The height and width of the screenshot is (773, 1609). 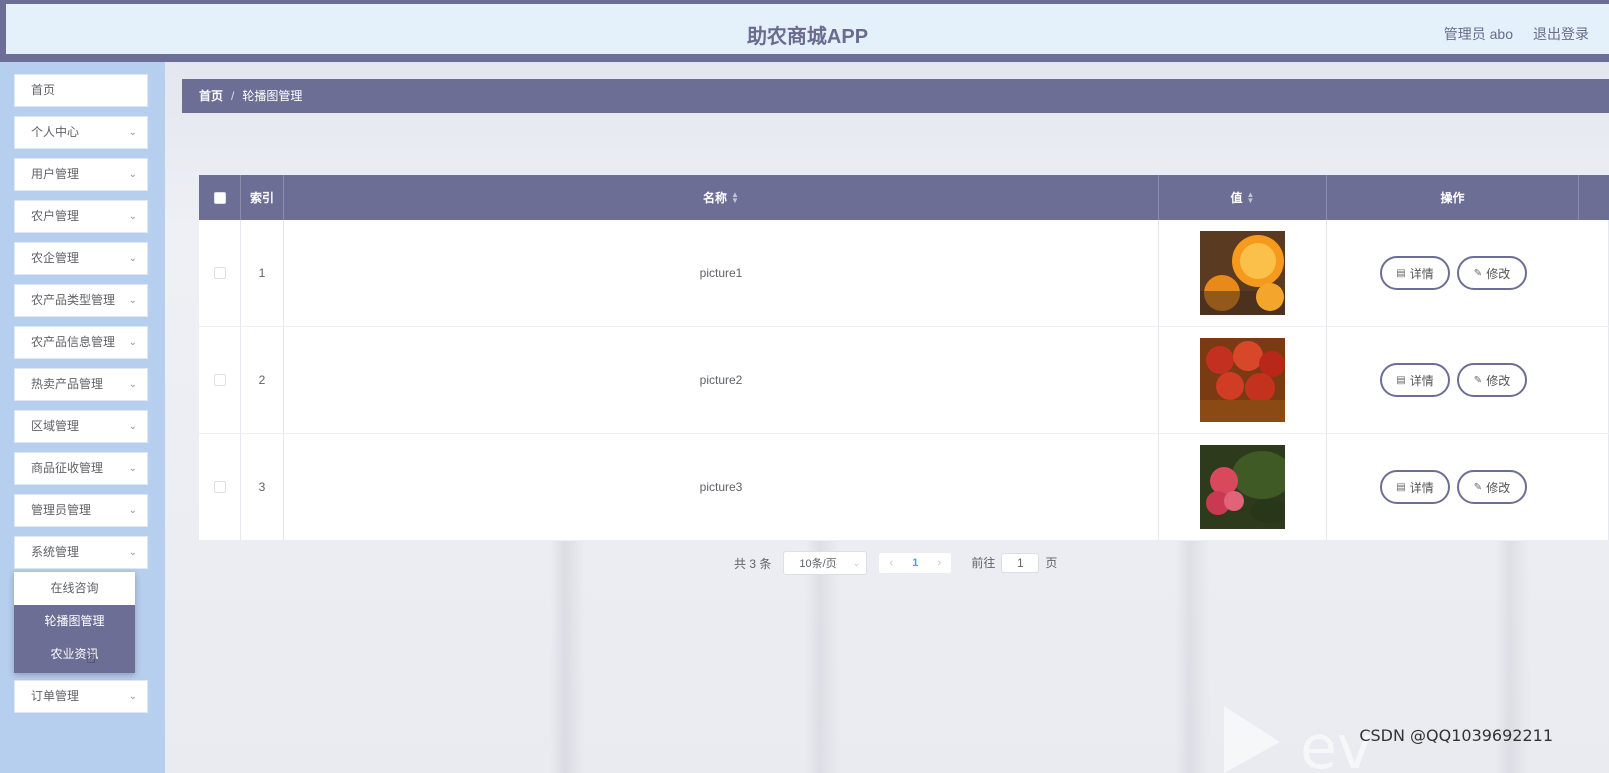 I want to click on submenu-item-agri-news: 农业资讯, so click(x=74, y=654).